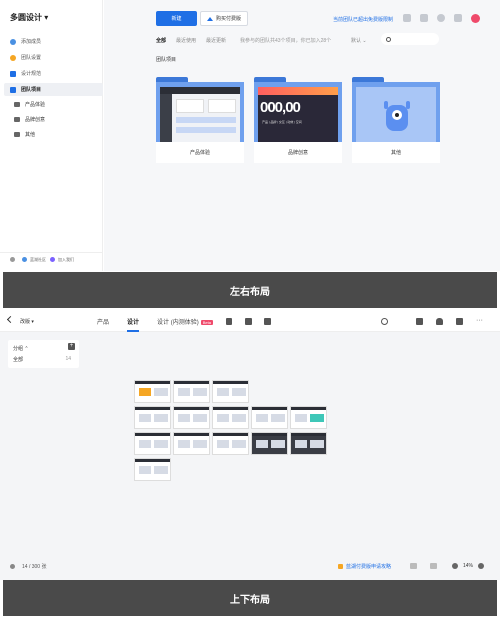 The height and width of the screenshot is (619, 500). I want to click on avatar, so click(475, 18).